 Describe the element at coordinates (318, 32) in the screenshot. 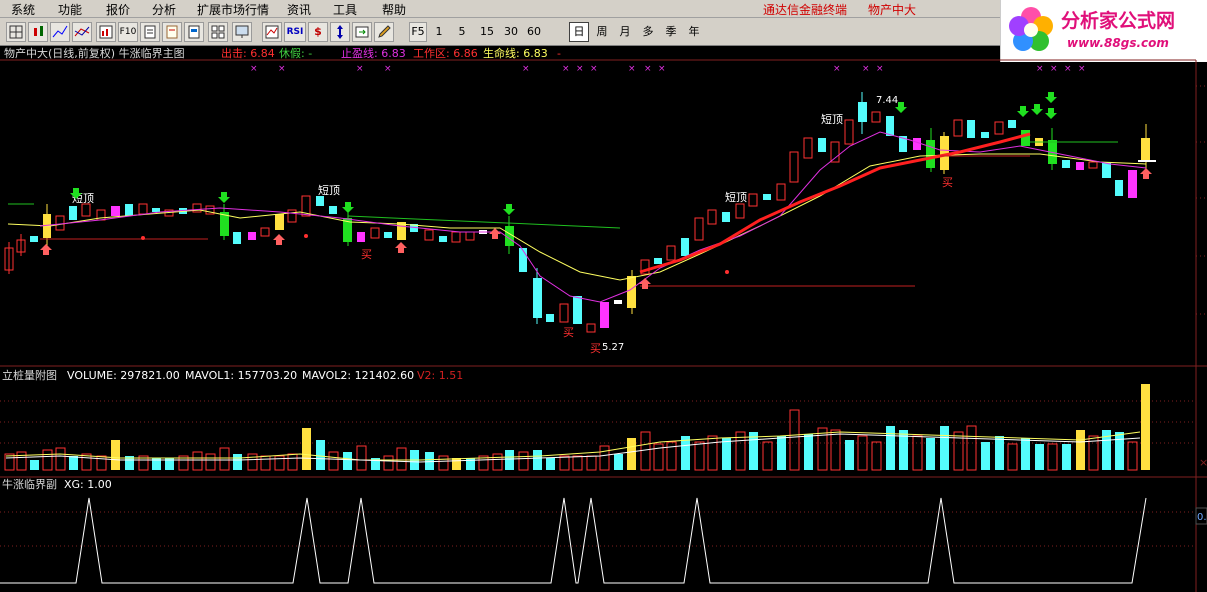

I see `dollar-icon: $` at that location.